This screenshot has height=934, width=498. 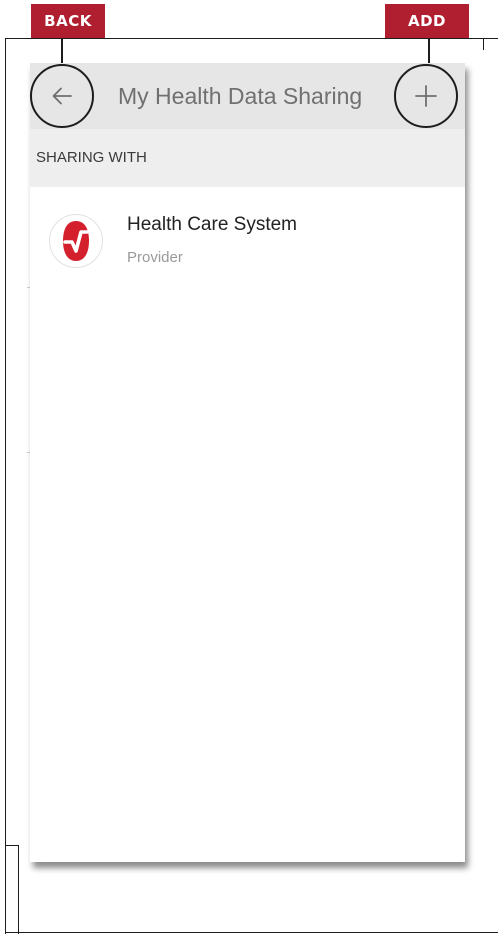 What do you see at coordinates (5, 486) in the screenshot?
I see `frame-left-line` at bounding box center [5, 486].